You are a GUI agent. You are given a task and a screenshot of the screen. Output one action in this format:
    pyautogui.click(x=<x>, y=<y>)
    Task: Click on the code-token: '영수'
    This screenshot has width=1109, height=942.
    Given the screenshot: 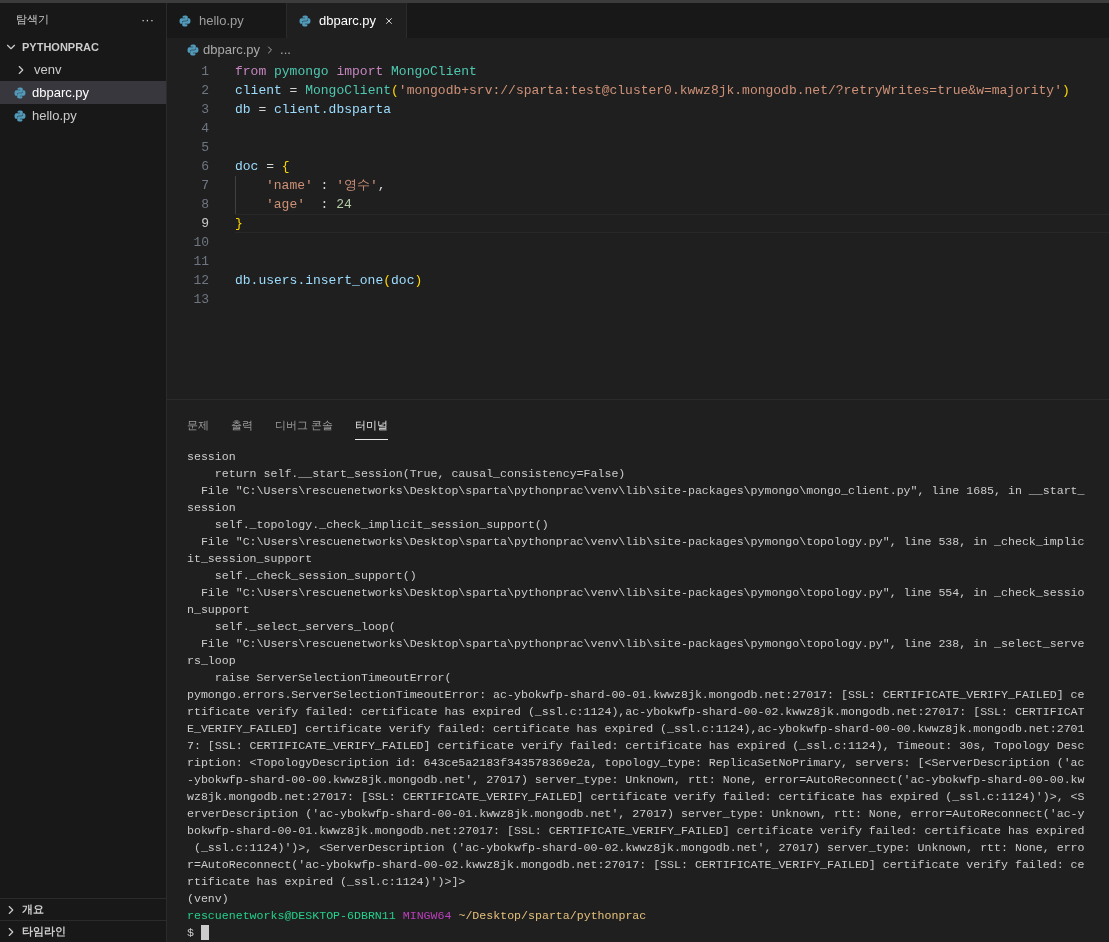 What is the action you would take?
    pyautogui.click(x=357, y=185)
    